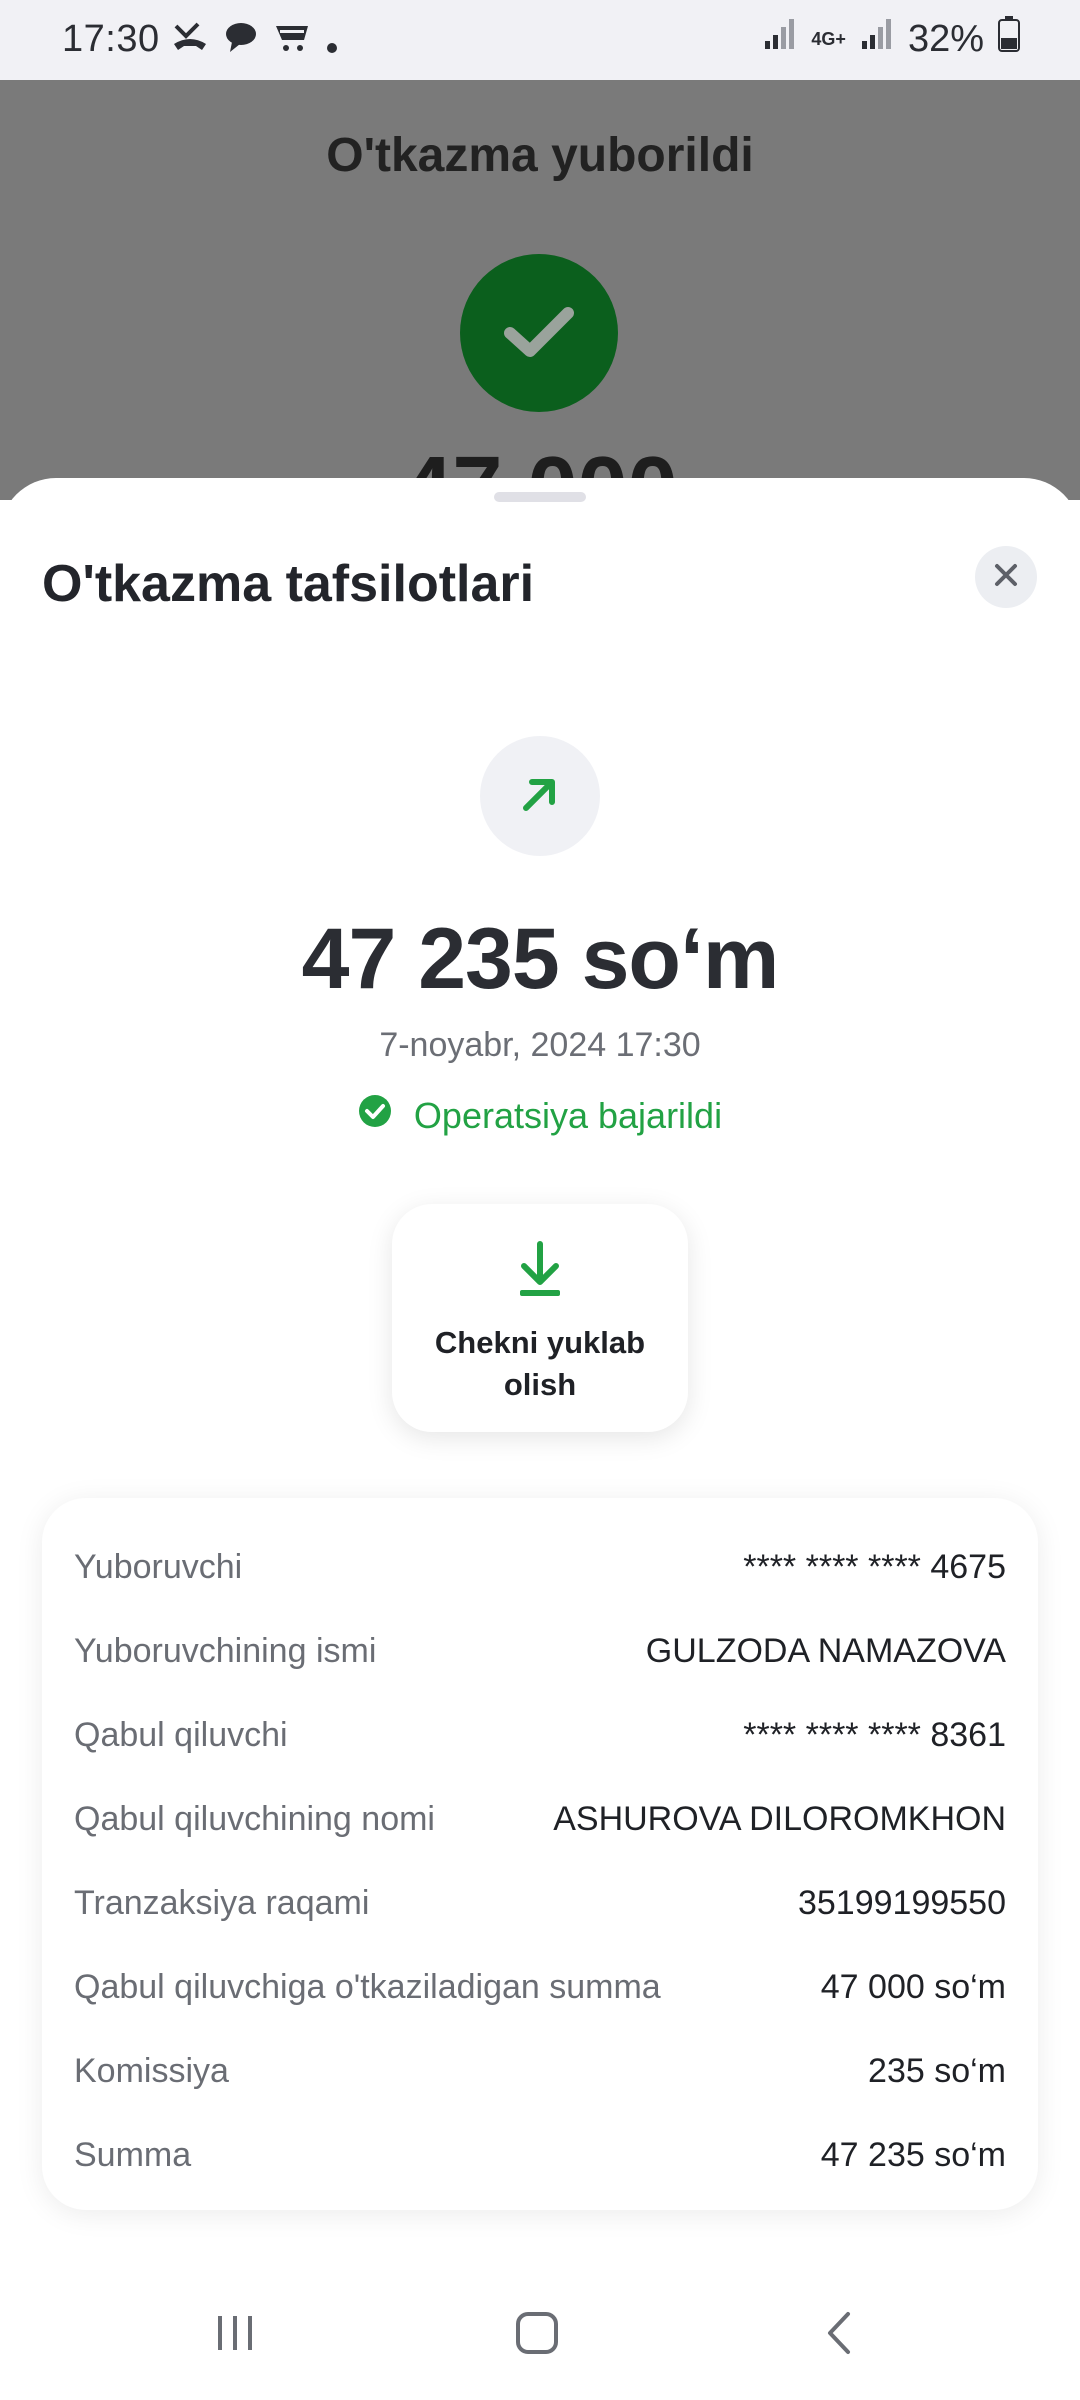 This screenshot has width=1080, height=2400. I want to click on detail-label: Summa, so click(133, 2154).